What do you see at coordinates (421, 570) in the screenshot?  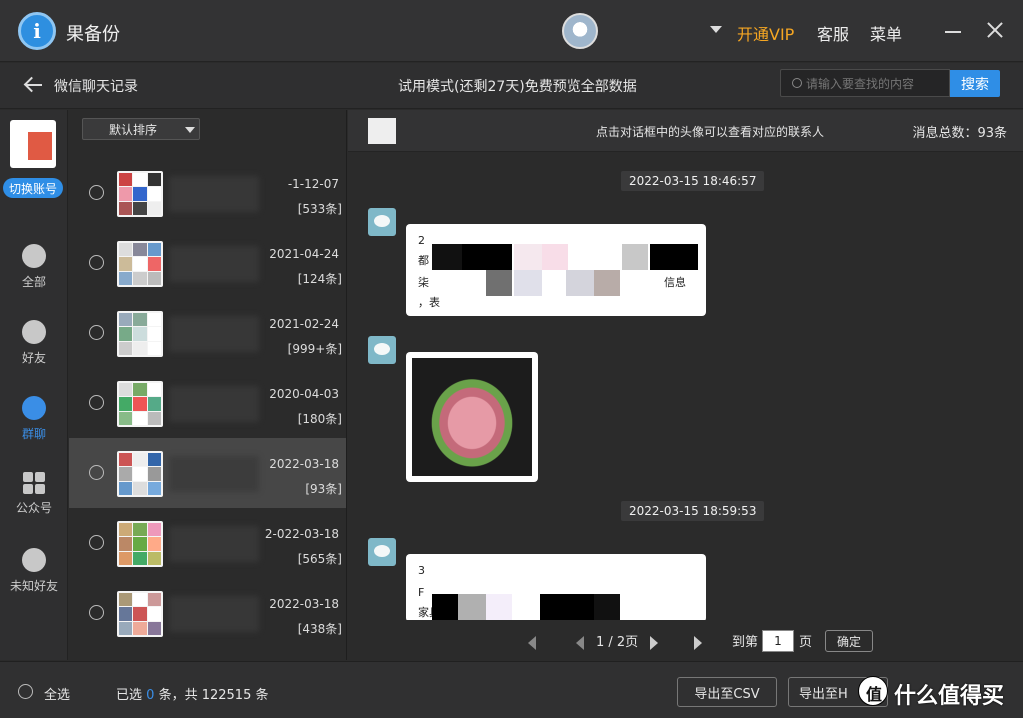 I see `message-text: 3` at bounding box center [421, 570].